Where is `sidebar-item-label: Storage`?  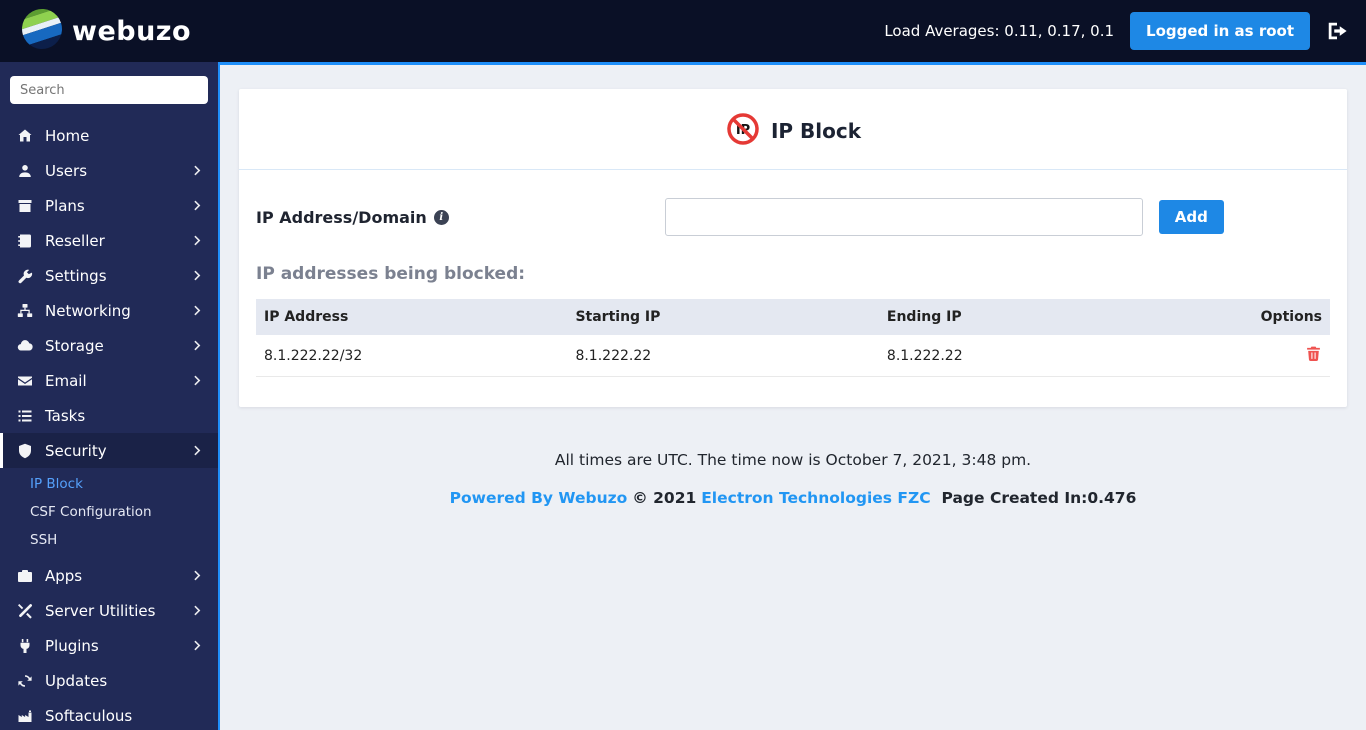 sidebar-item-label: Storage is located at coordinates (74, 345).